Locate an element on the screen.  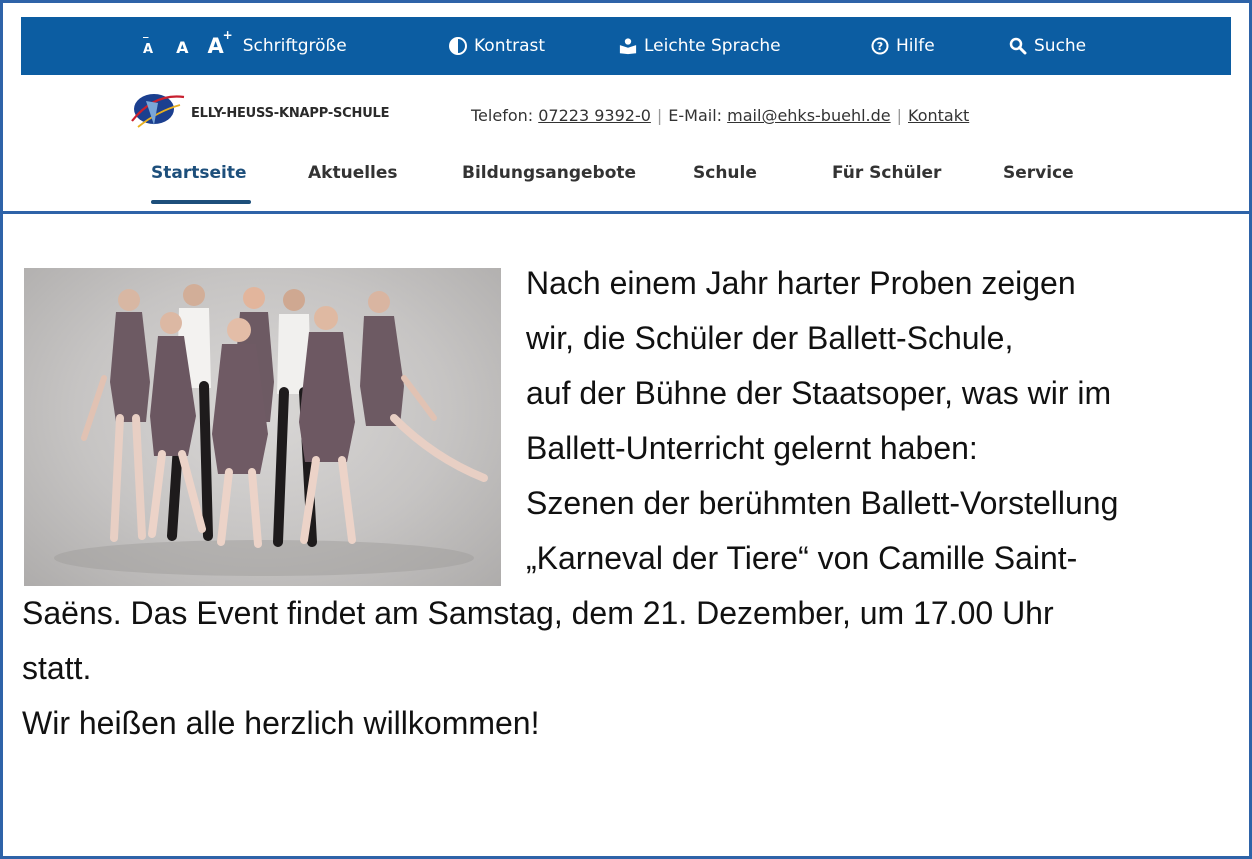
contrast-button: Kontrast is located at coordinates (497, 46).